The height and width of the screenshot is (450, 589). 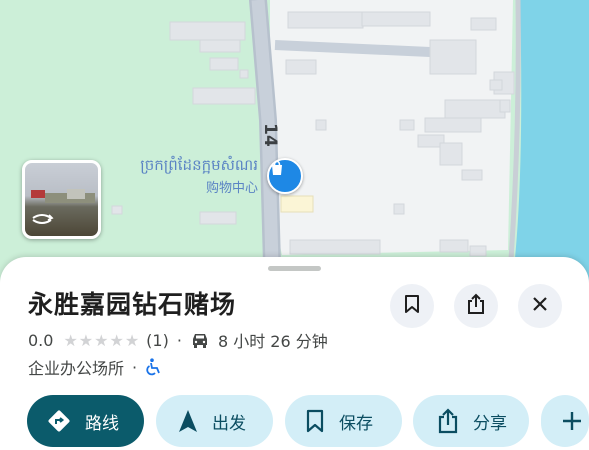 I want to click on navigation-arrow-icon, so click(x=188, y=421).